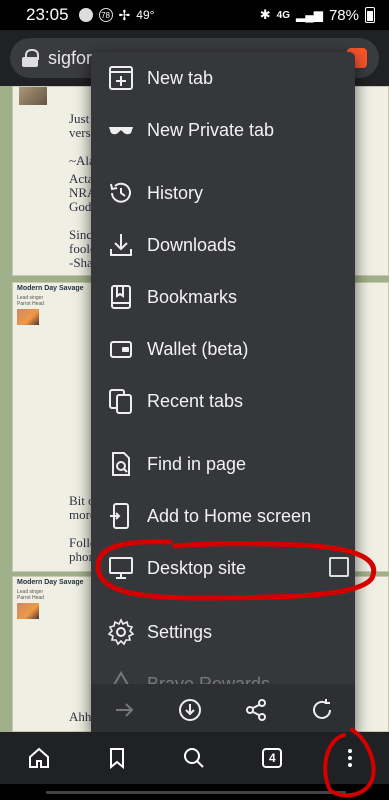 The height and width of the screenshot is (800, 389). What do you see at coordinates (121, 131) in the screenshot?
I see `private-glasses-icon` at bounding box center [121, 131].